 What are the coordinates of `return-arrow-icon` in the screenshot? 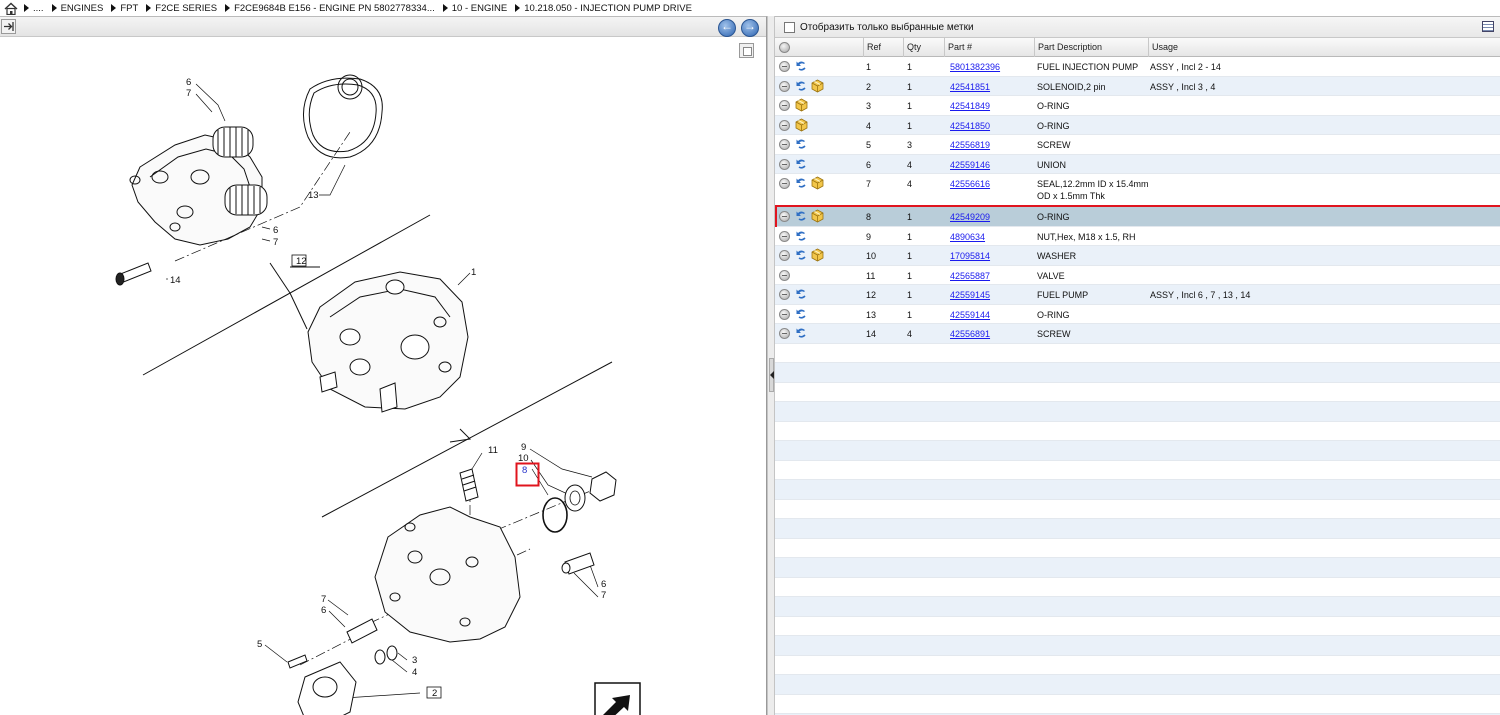 It's located at (617, 698).